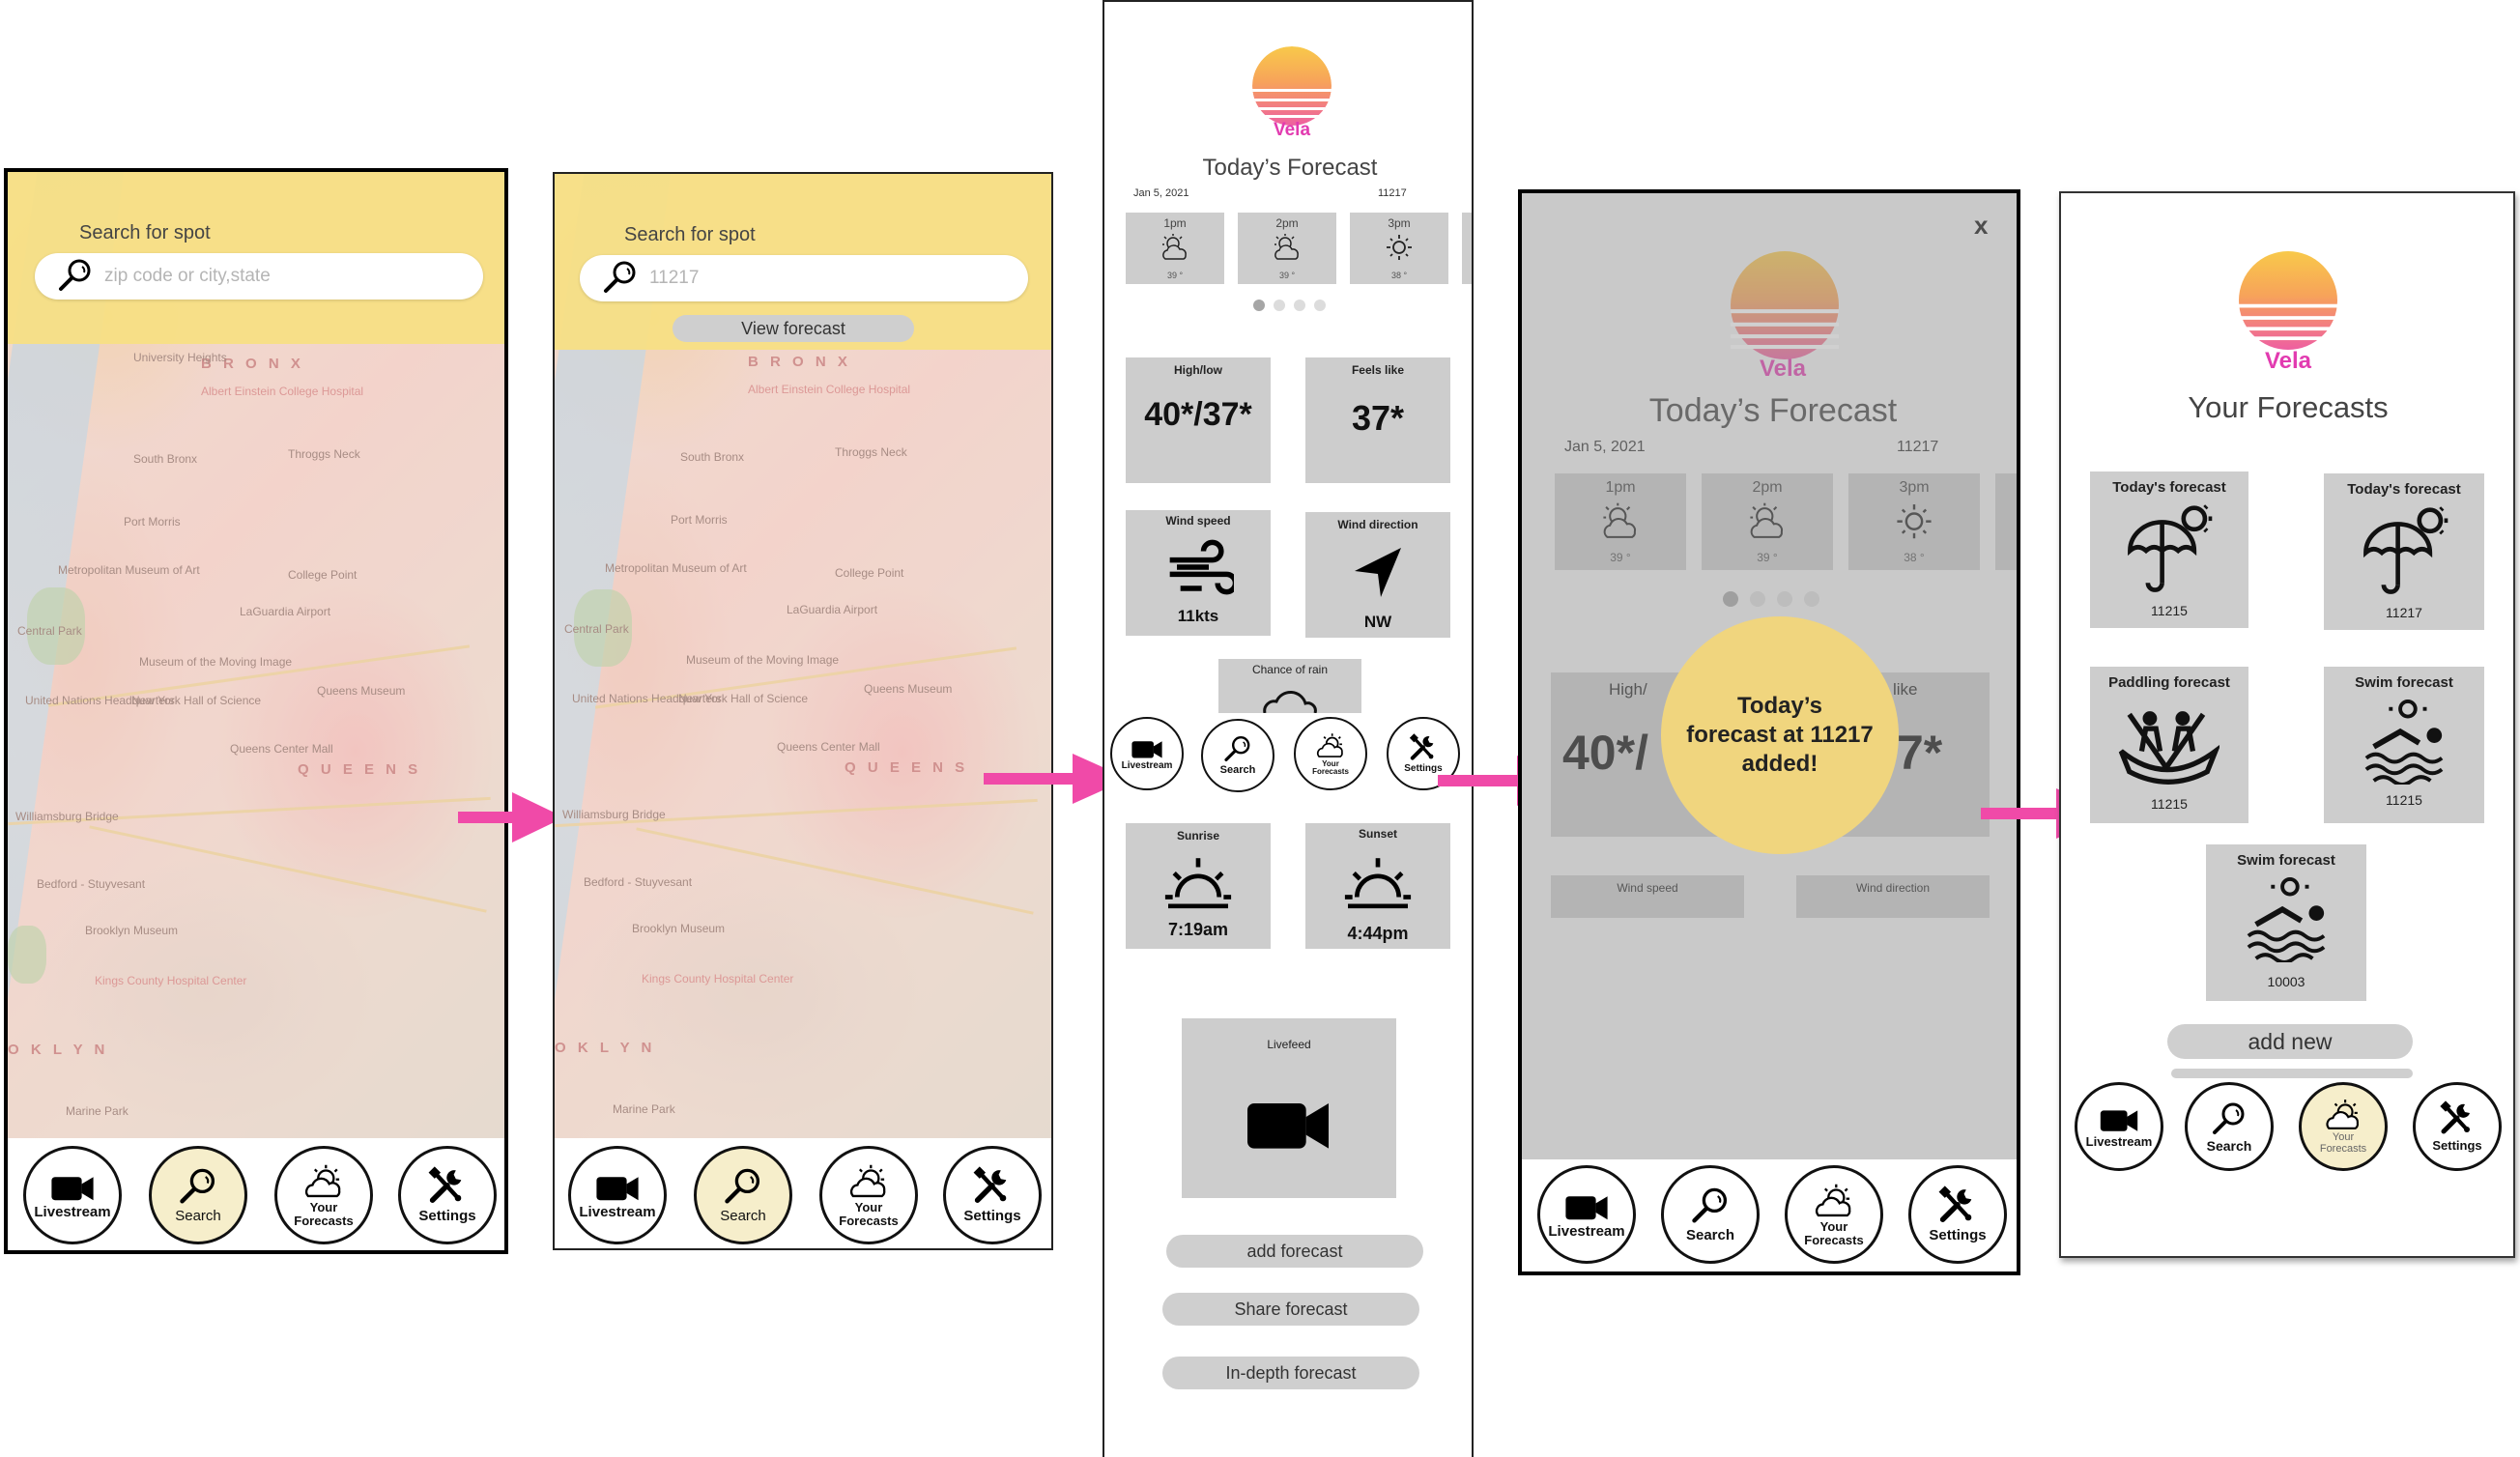  What do you see at coordinates (1377, 420) in the screenshot?
I see `feels-like-card: Feels like 37*` at bounding box center [1377, 420].